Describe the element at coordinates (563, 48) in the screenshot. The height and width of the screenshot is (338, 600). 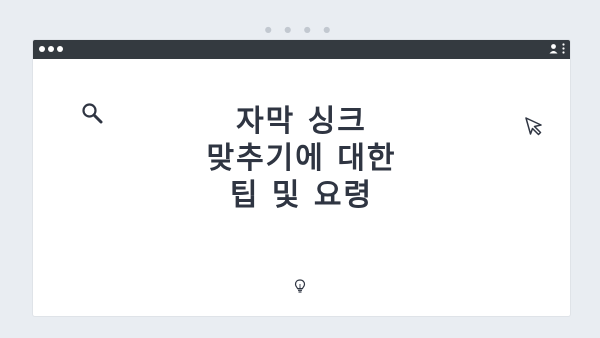
I see `kebab-menu-icon` at that location.